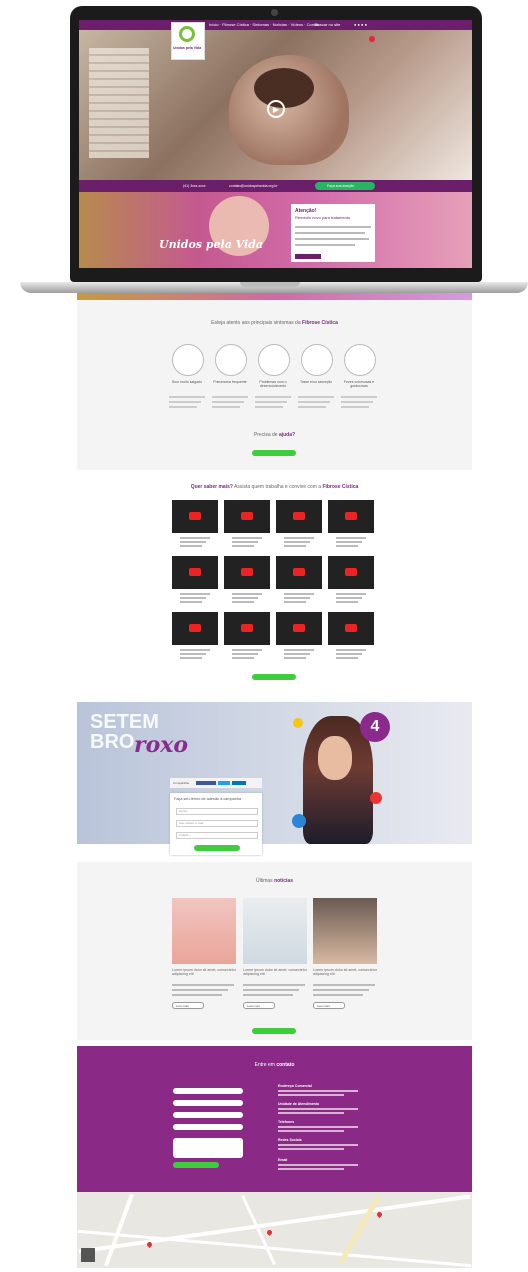  I want to click on symptom-label: Pneumonia frequente, so click(230, 382).